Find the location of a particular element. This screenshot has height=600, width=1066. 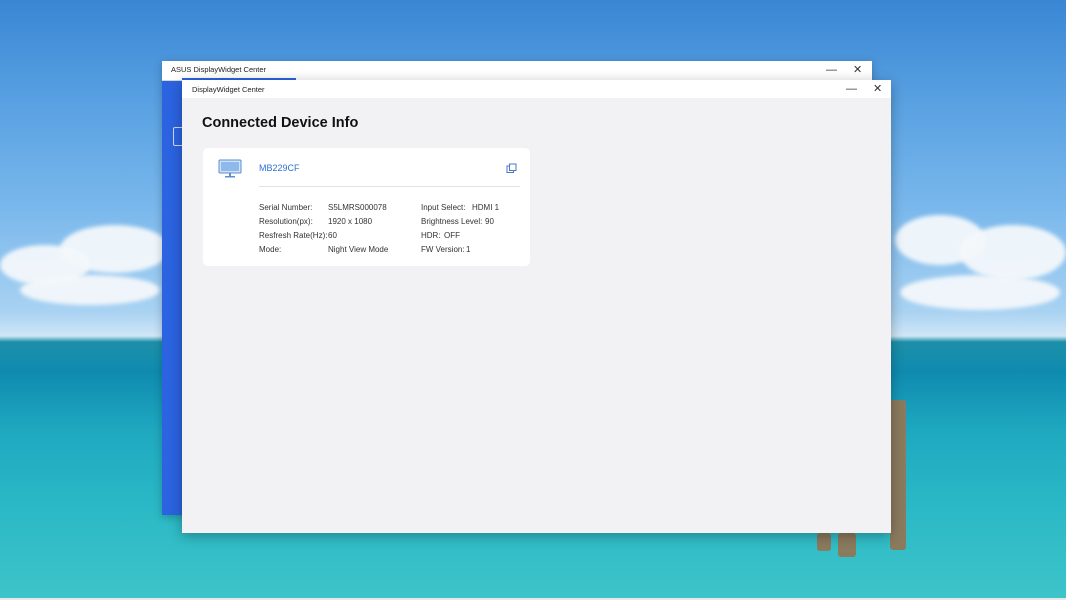

back-window-title: ASUS DisplayWidget Center is located at coordinates (219, 69).